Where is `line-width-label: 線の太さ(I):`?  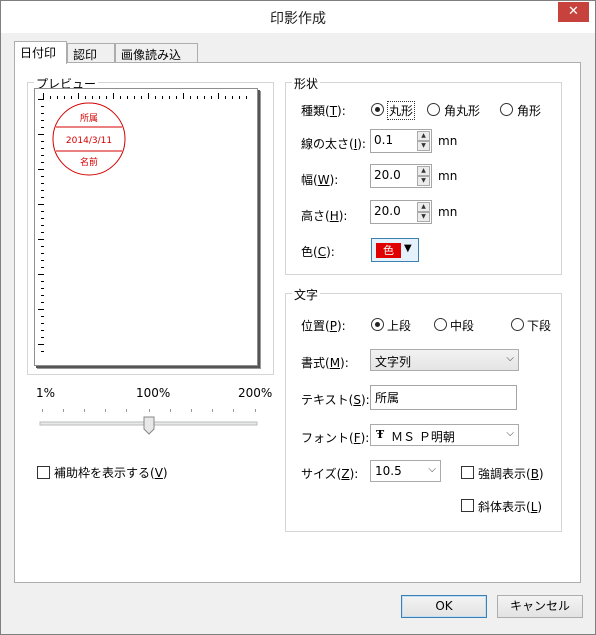
line-width-label: 線の太さ(I): is located at coordinates (333, 144).